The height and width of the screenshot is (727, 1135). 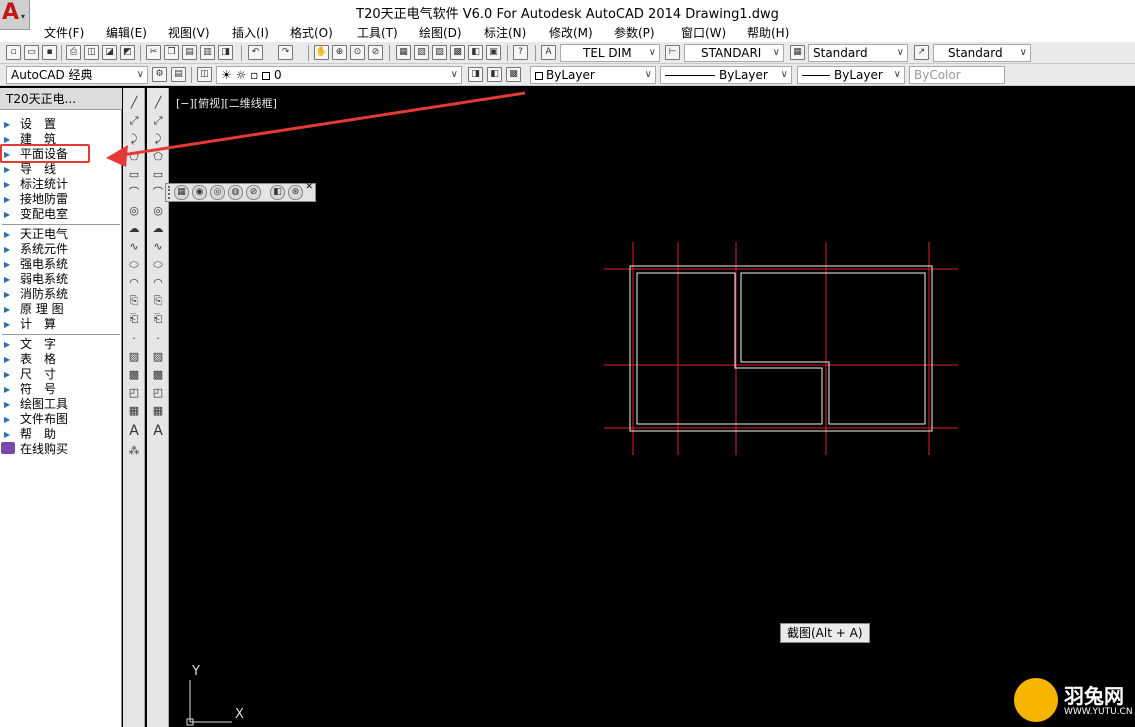 What do you see at coordinates (277, 192) in the screenshot?
I see `view-cube-icon: ◧` at bounding box center [277, 192].